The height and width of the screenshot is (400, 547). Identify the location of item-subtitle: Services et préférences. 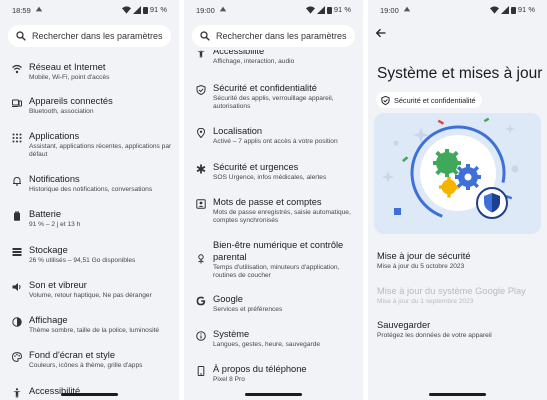
(248, 309).